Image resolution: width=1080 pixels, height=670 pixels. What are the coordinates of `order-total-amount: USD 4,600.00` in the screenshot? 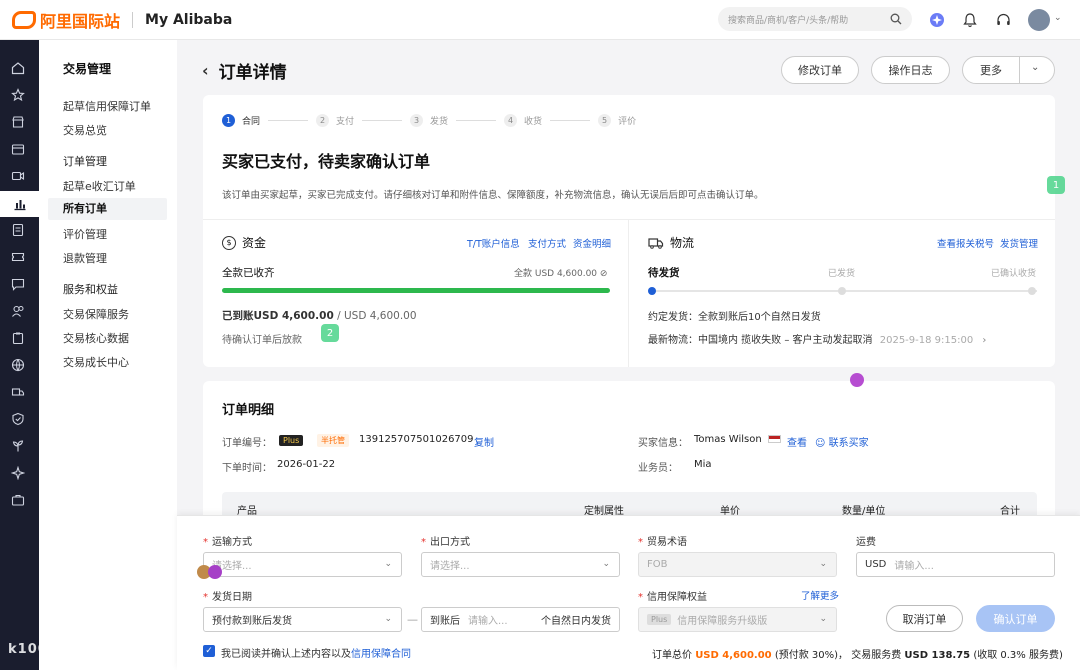 It's located at (733, 655).